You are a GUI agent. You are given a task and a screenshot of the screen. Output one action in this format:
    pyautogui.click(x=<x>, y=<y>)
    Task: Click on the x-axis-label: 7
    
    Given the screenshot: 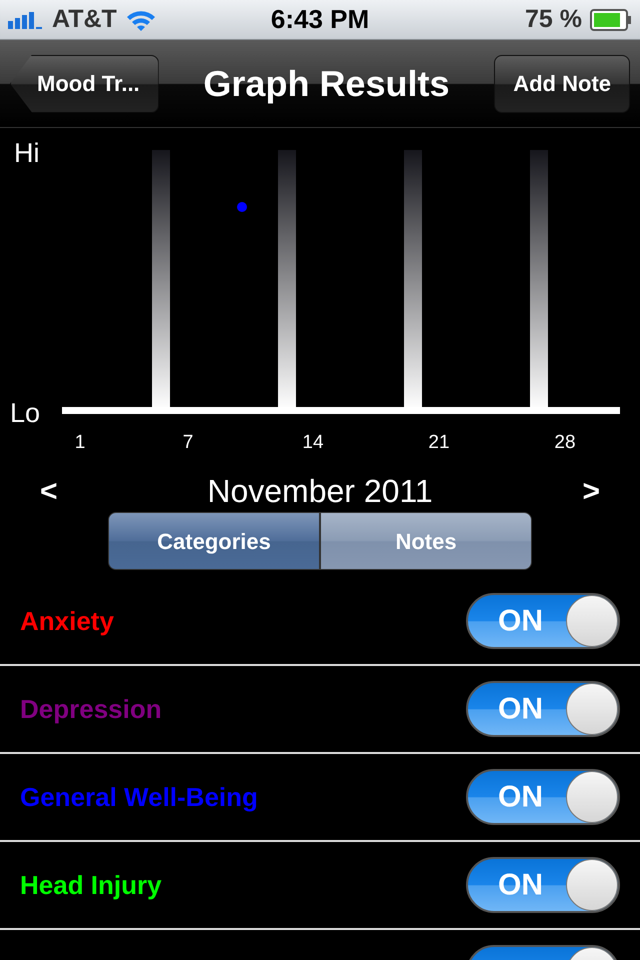 What is the action you would take?
    pyautogui.click(x=188, y=442)
    